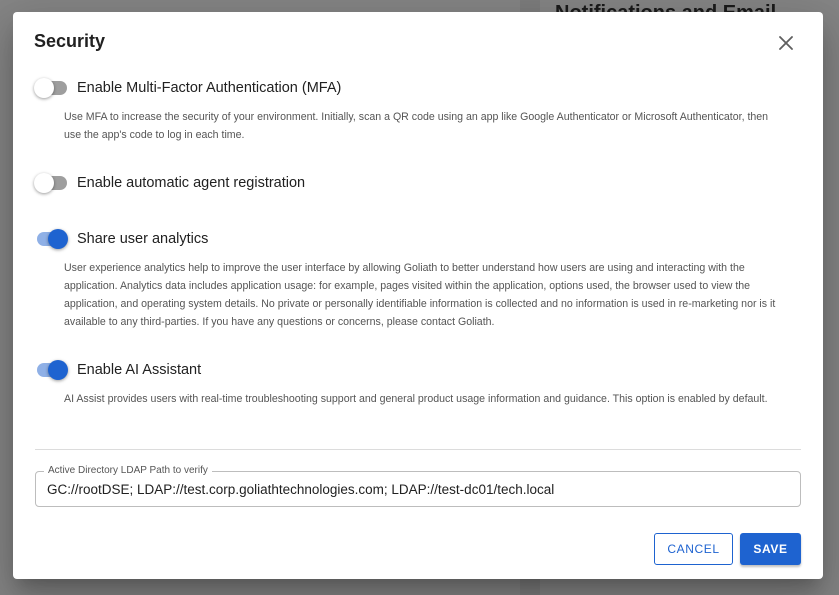 This screenshot has height=595, width=839. I want to click on user-analytics-label: Share user analytics, so click(143, 239).